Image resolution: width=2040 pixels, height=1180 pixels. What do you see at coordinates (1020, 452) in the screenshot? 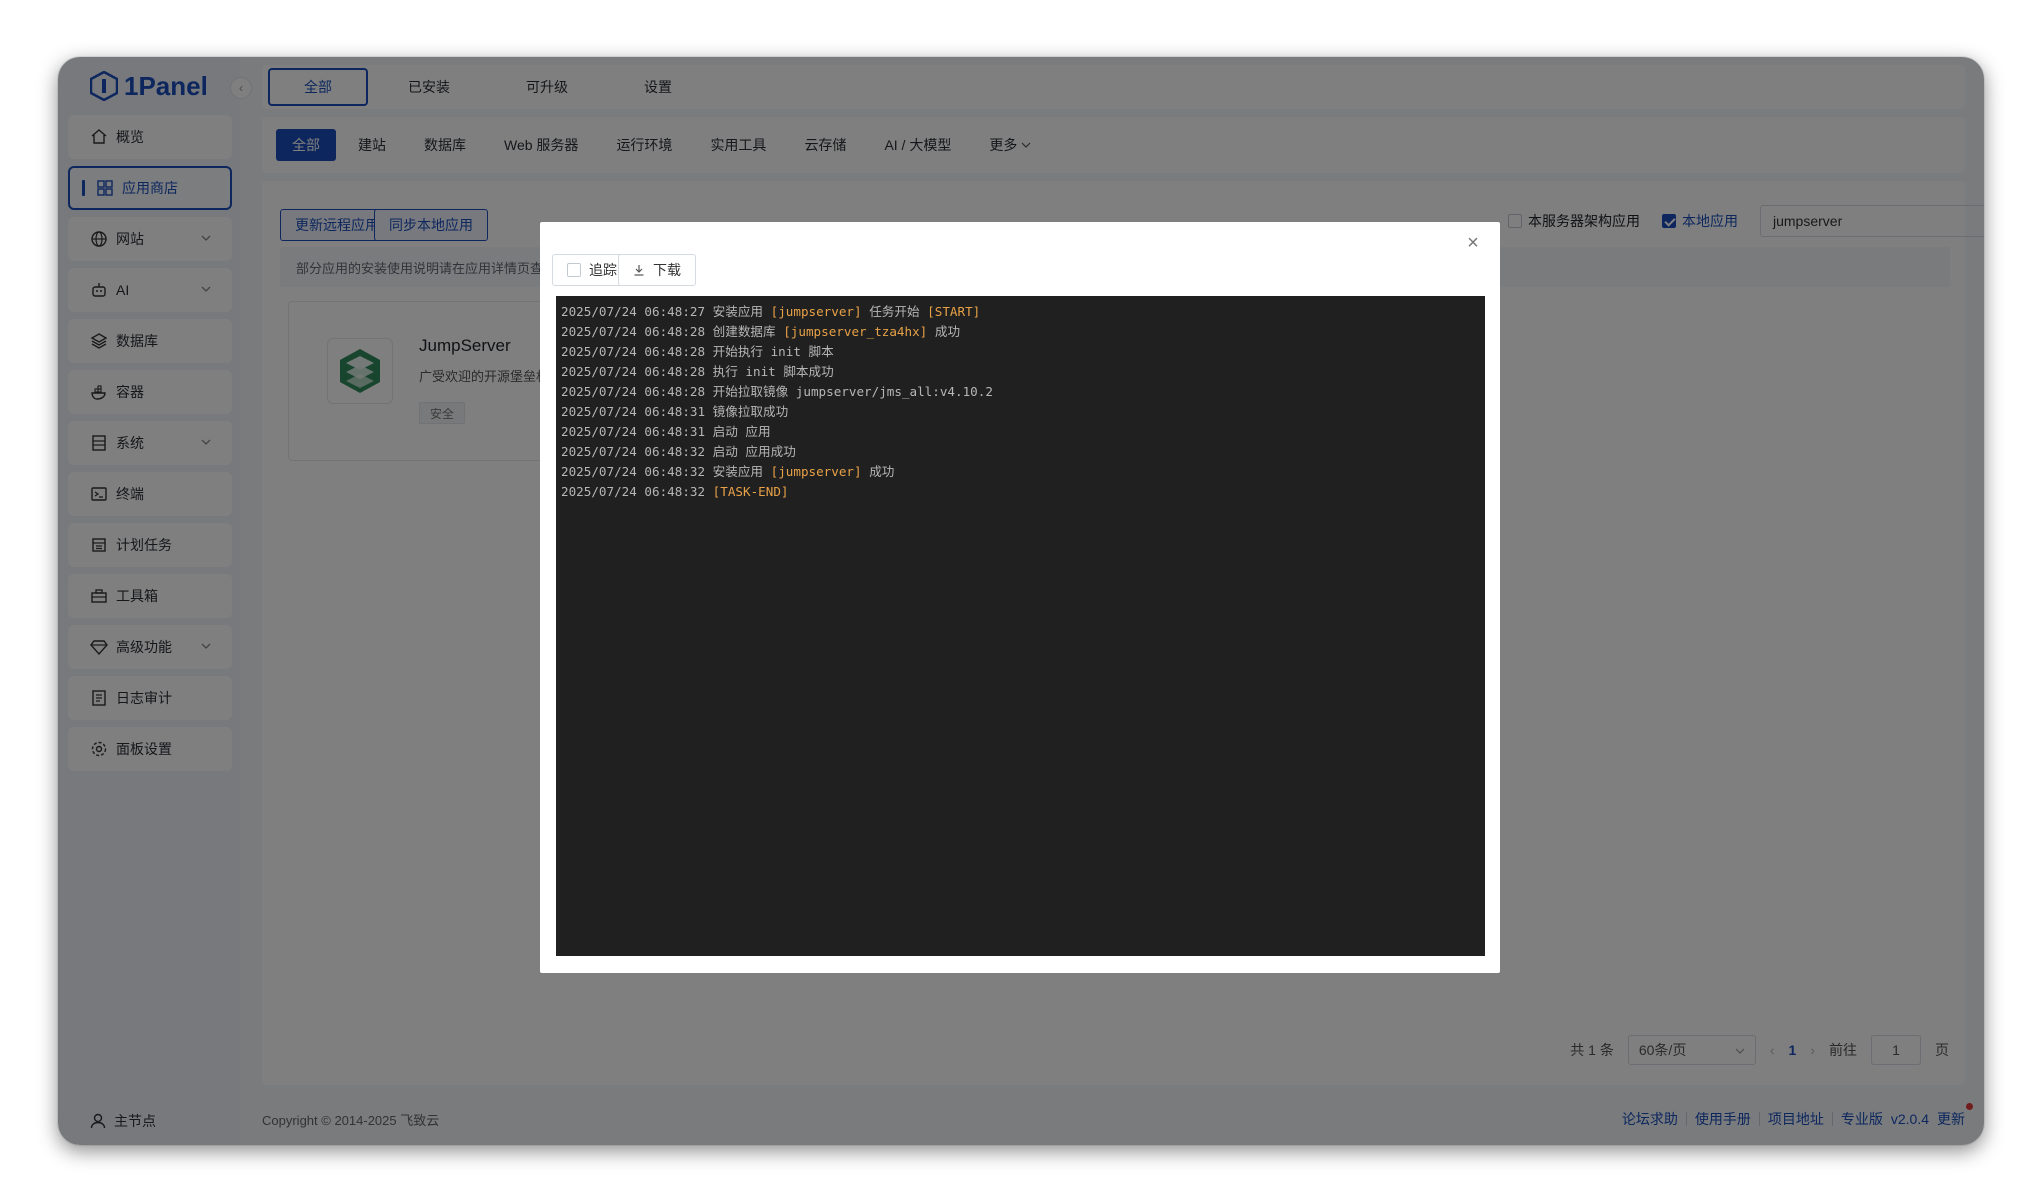
I see `log-line: 2025/07/24 06:48:32 启动 应用成功` at bounding box center [1020, 452].